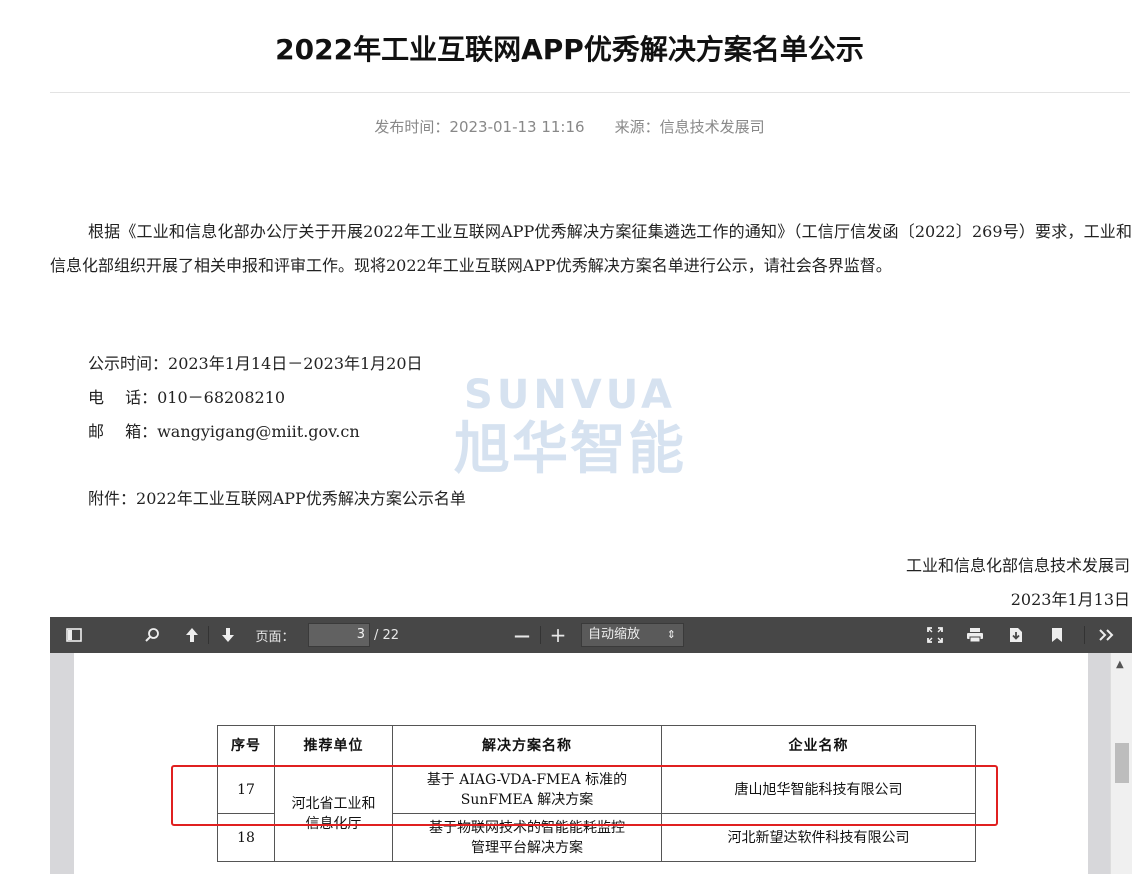  What do you see at coordinates (1120, 664) in the screenshot?
I see `scroll-up-icon: ▲` at bounding box center [1120, 664].